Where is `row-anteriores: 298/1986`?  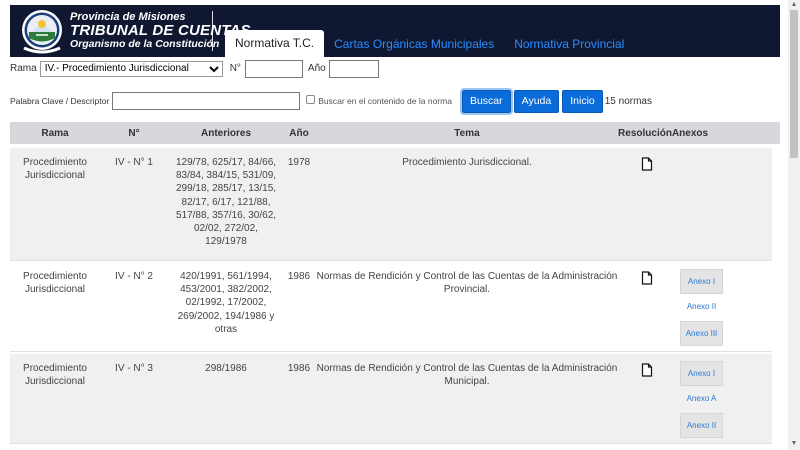
row-anteriores: 298/1986 is located at coordinates (226, 368).